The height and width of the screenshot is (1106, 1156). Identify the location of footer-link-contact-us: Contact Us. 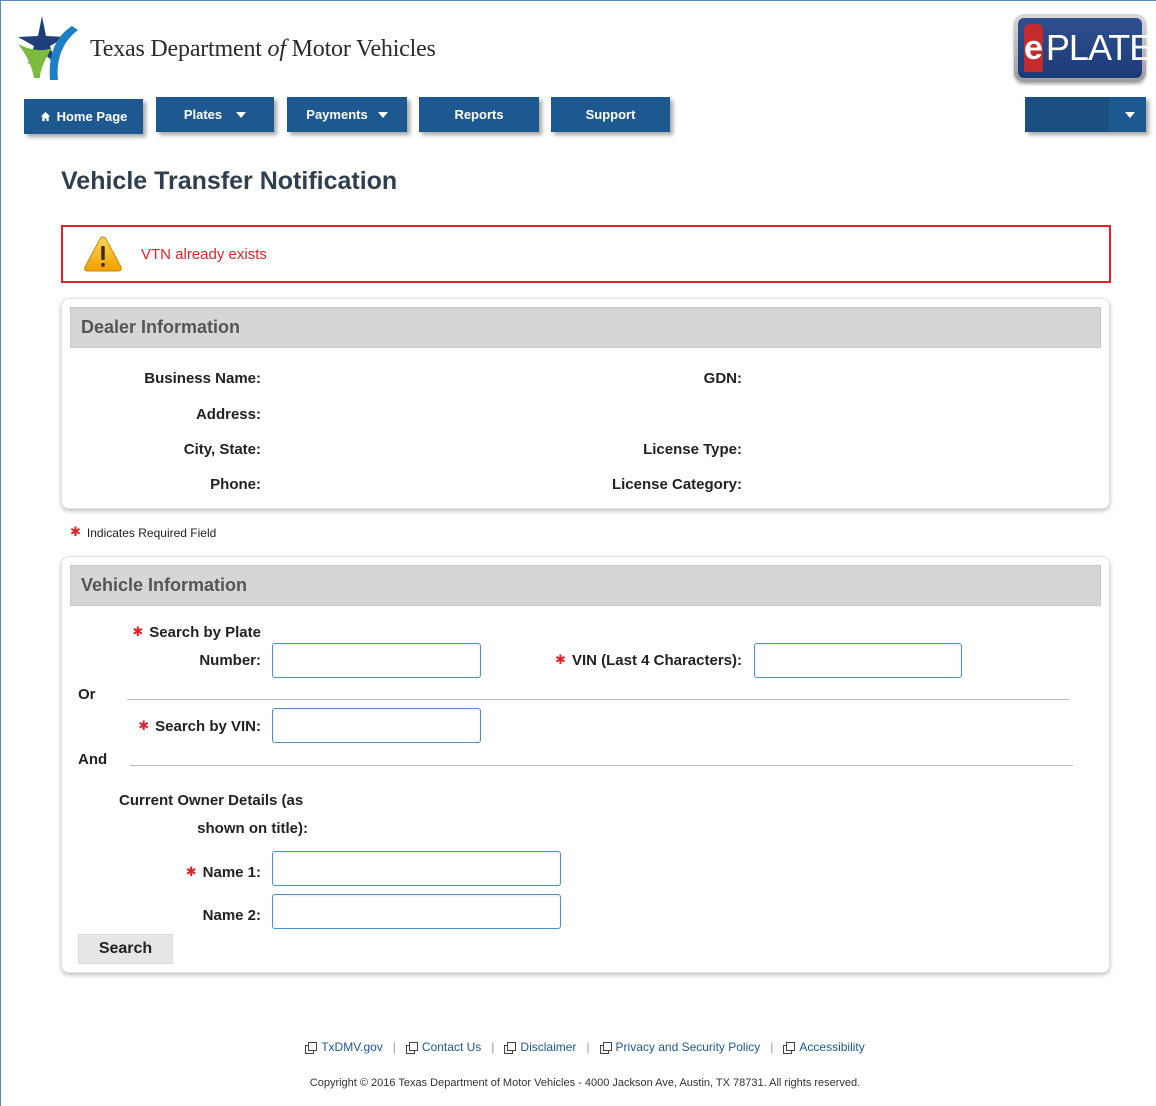
(443, 1047).